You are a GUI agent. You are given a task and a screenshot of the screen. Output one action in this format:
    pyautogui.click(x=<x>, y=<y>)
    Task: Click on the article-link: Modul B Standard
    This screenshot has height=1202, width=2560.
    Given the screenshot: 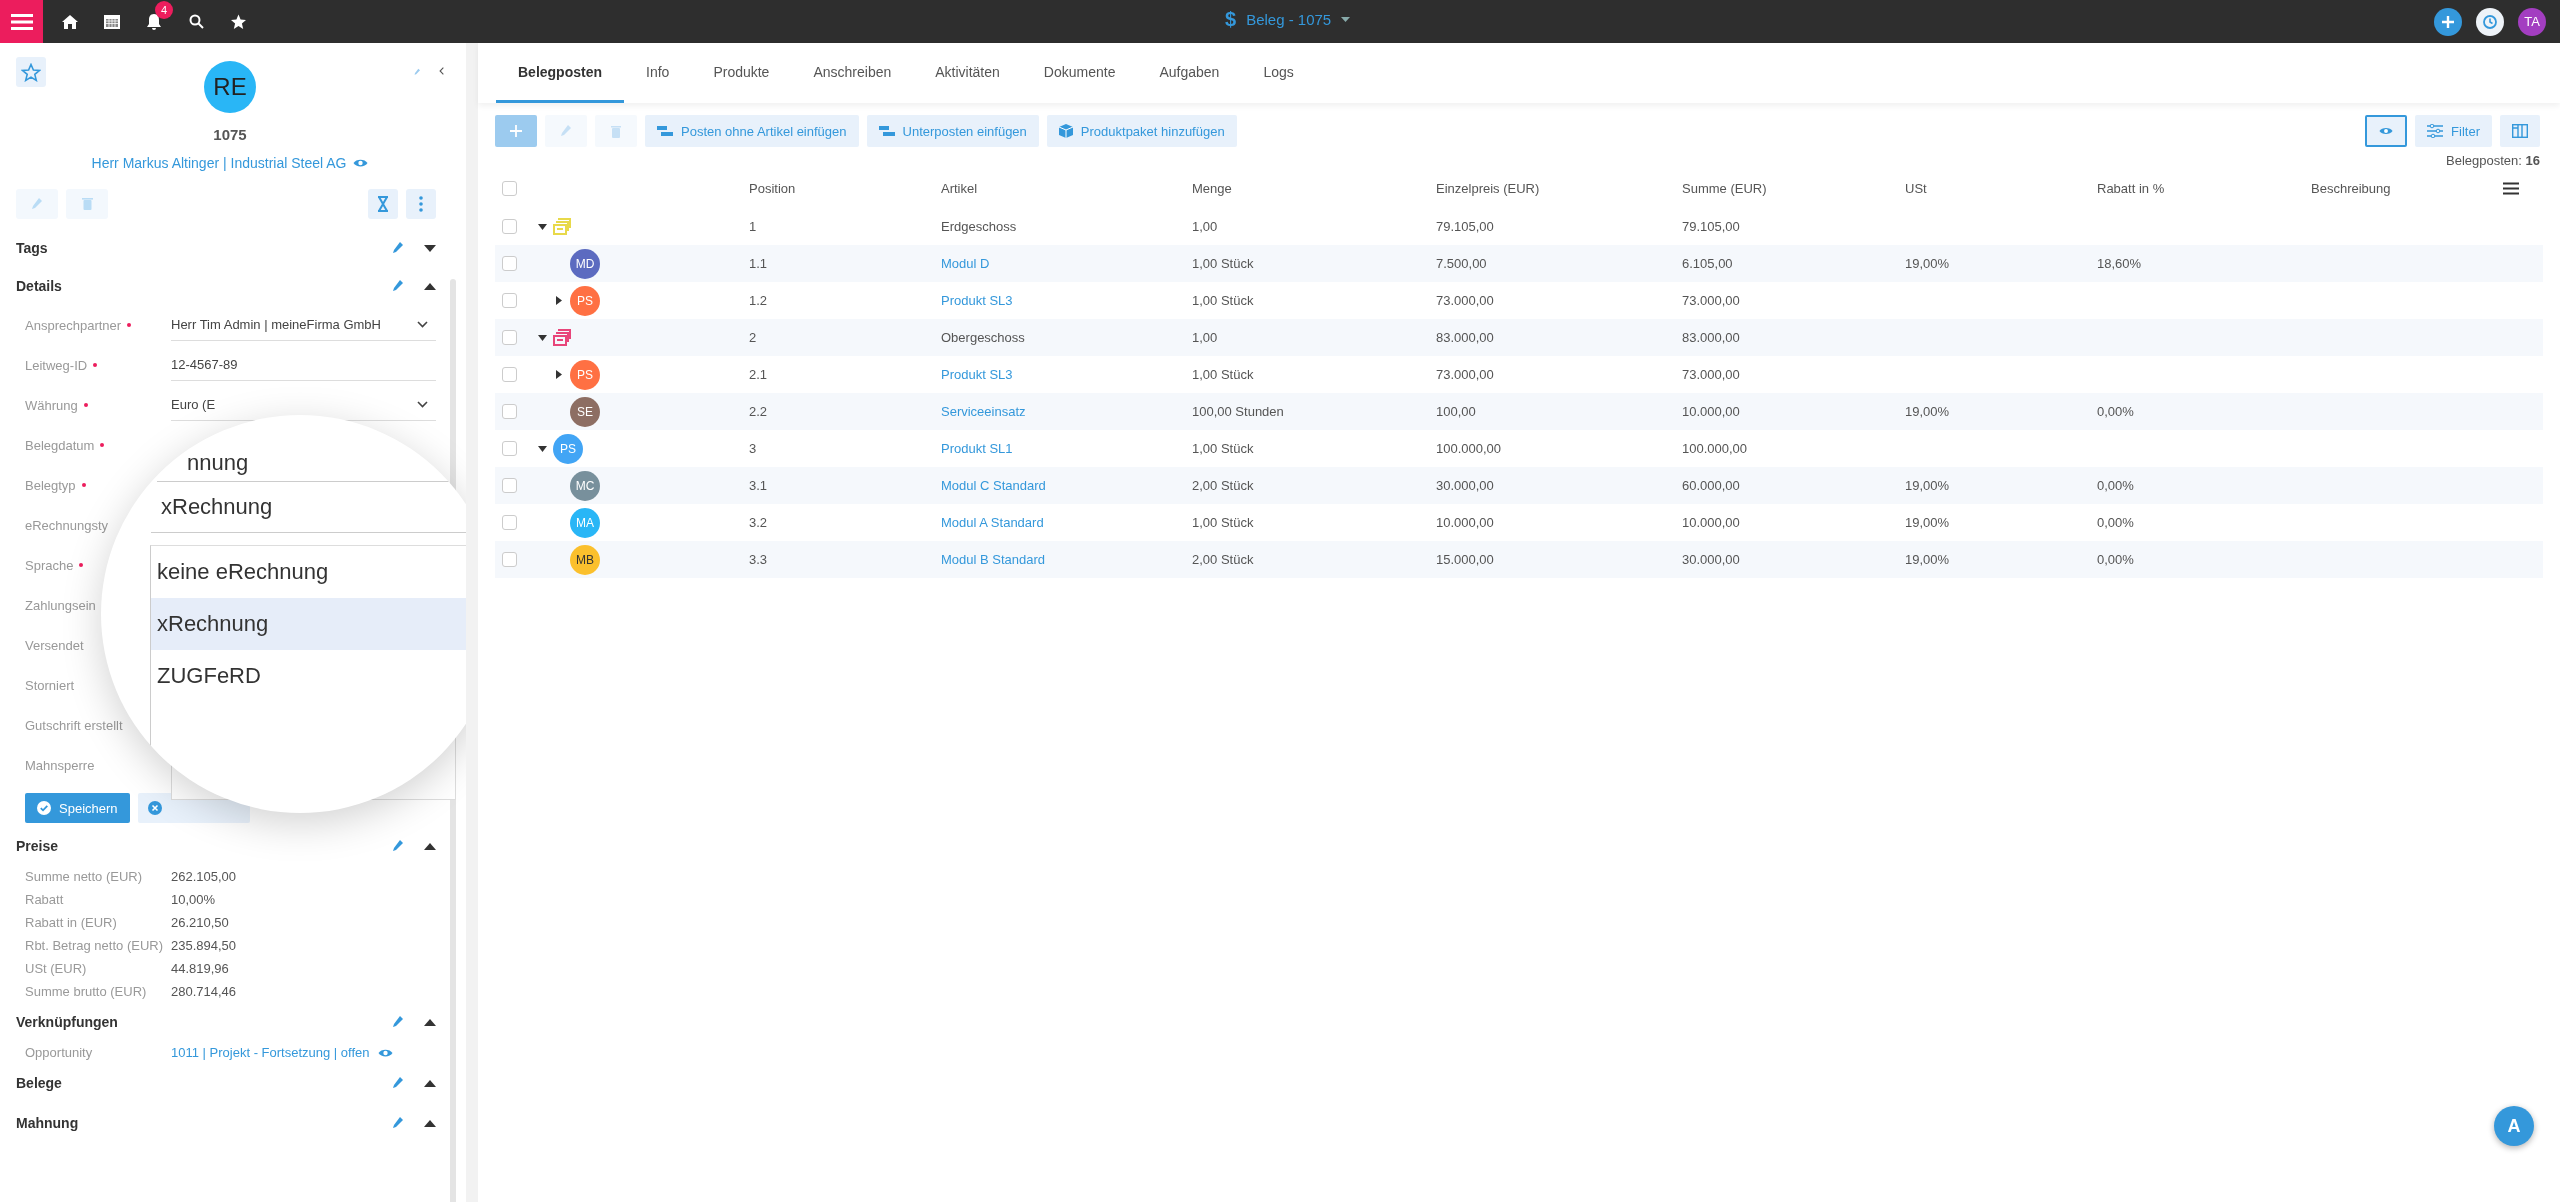 What is the action you would take?
    pyautogui.click(x=993, y=559)
    